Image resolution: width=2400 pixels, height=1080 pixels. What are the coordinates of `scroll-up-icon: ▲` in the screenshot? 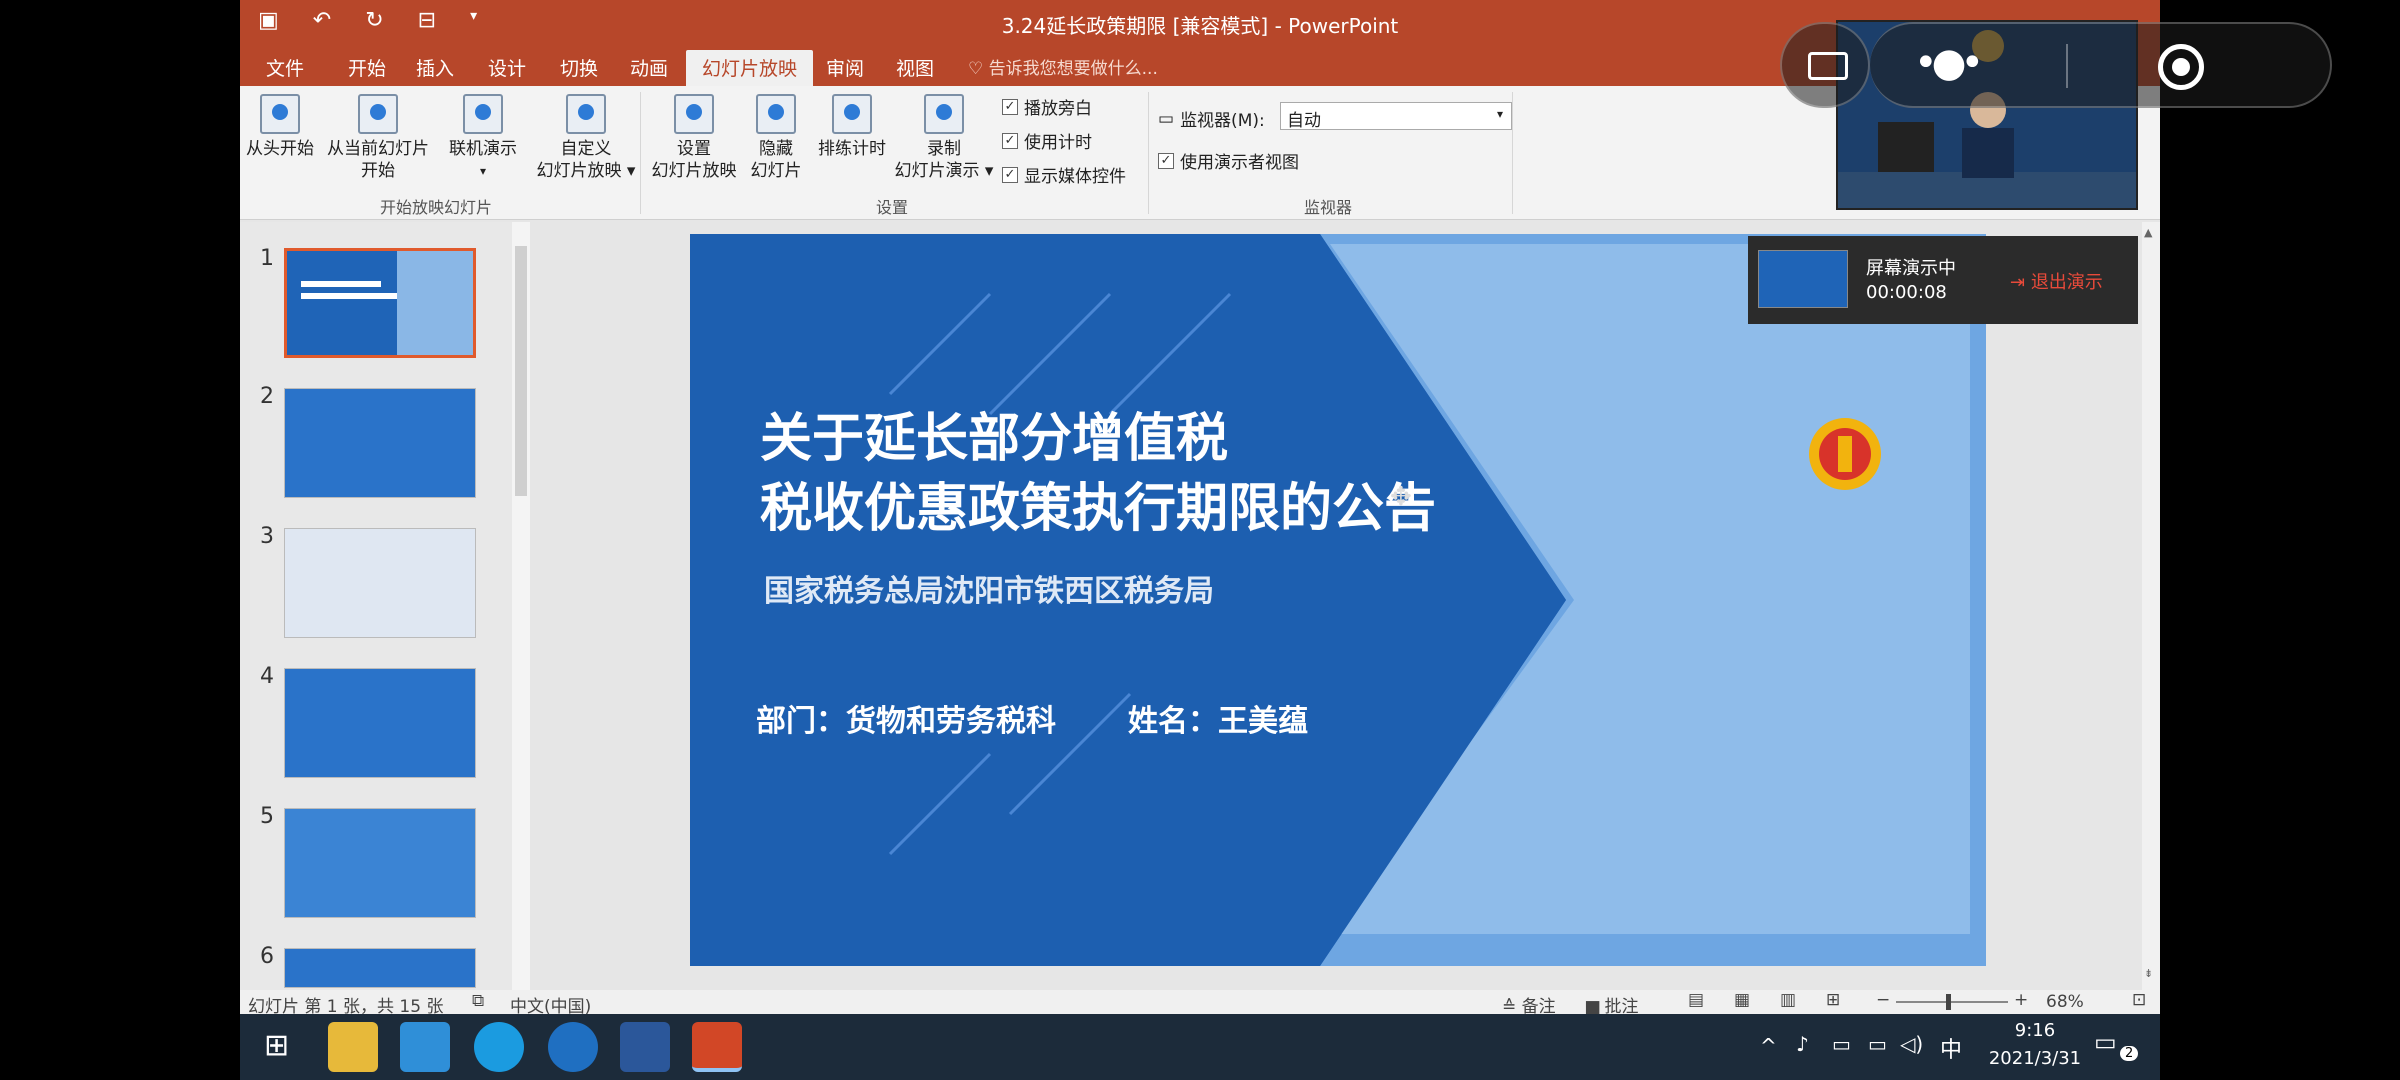 It's located at (2148, 232).